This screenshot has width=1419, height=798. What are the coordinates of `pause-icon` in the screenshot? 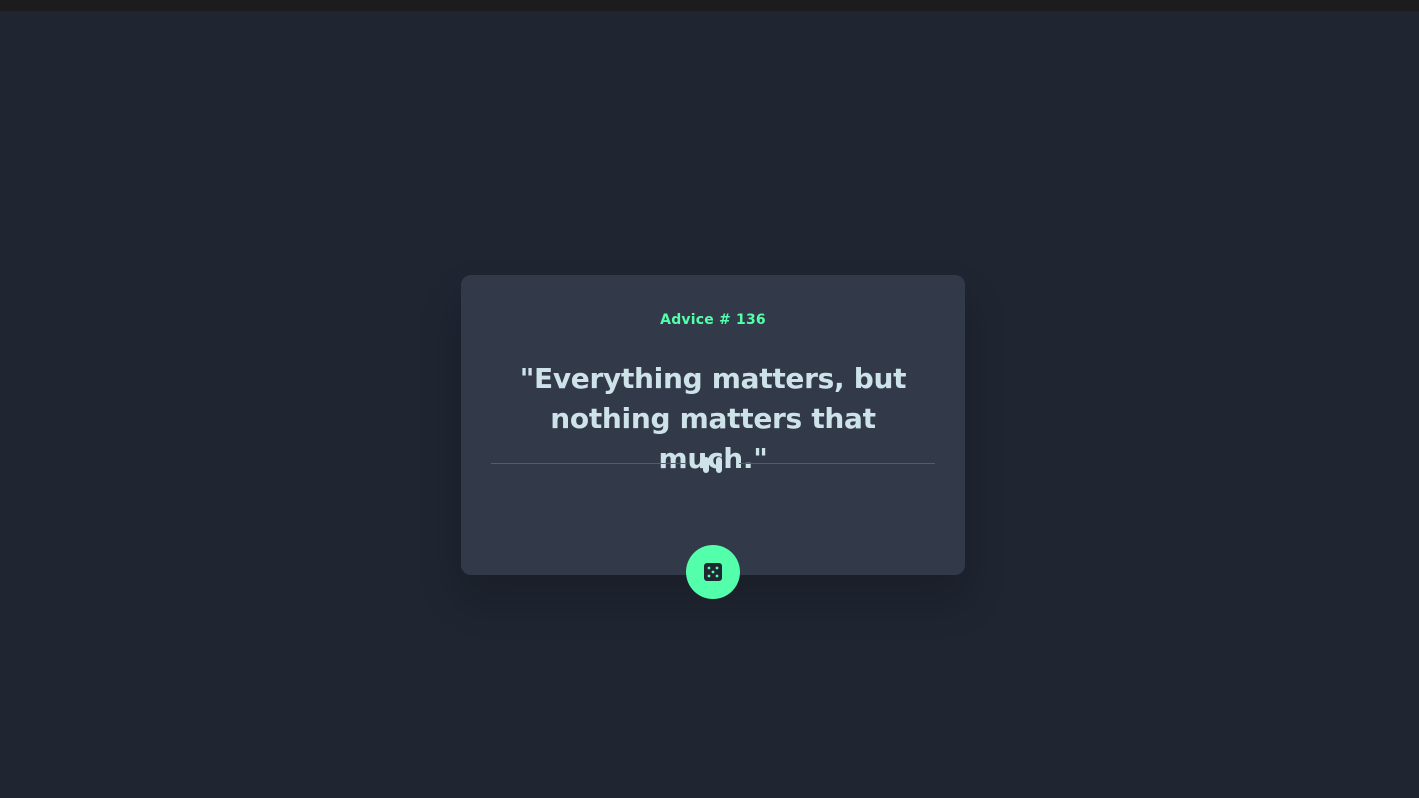 It's located at (713, 465).